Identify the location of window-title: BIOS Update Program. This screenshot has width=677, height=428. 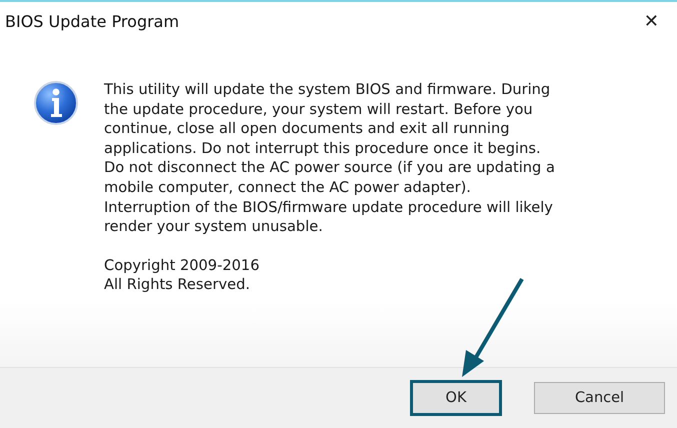
(92, 21).